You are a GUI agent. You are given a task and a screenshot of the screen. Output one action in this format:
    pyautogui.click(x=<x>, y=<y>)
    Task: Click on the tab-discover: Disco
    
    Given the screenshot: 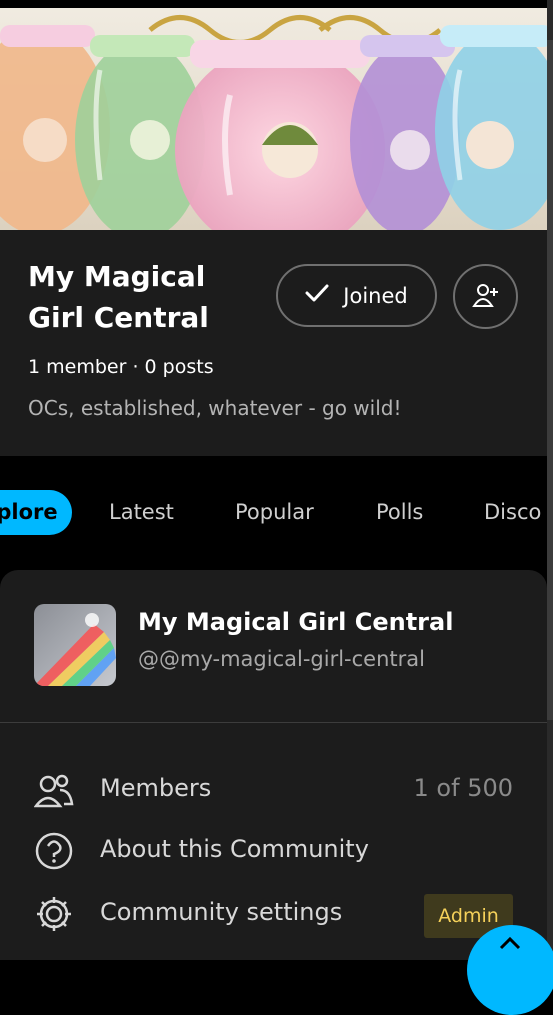 What is the action you would take?
    pyautogui.click(x=512, y=512)
    